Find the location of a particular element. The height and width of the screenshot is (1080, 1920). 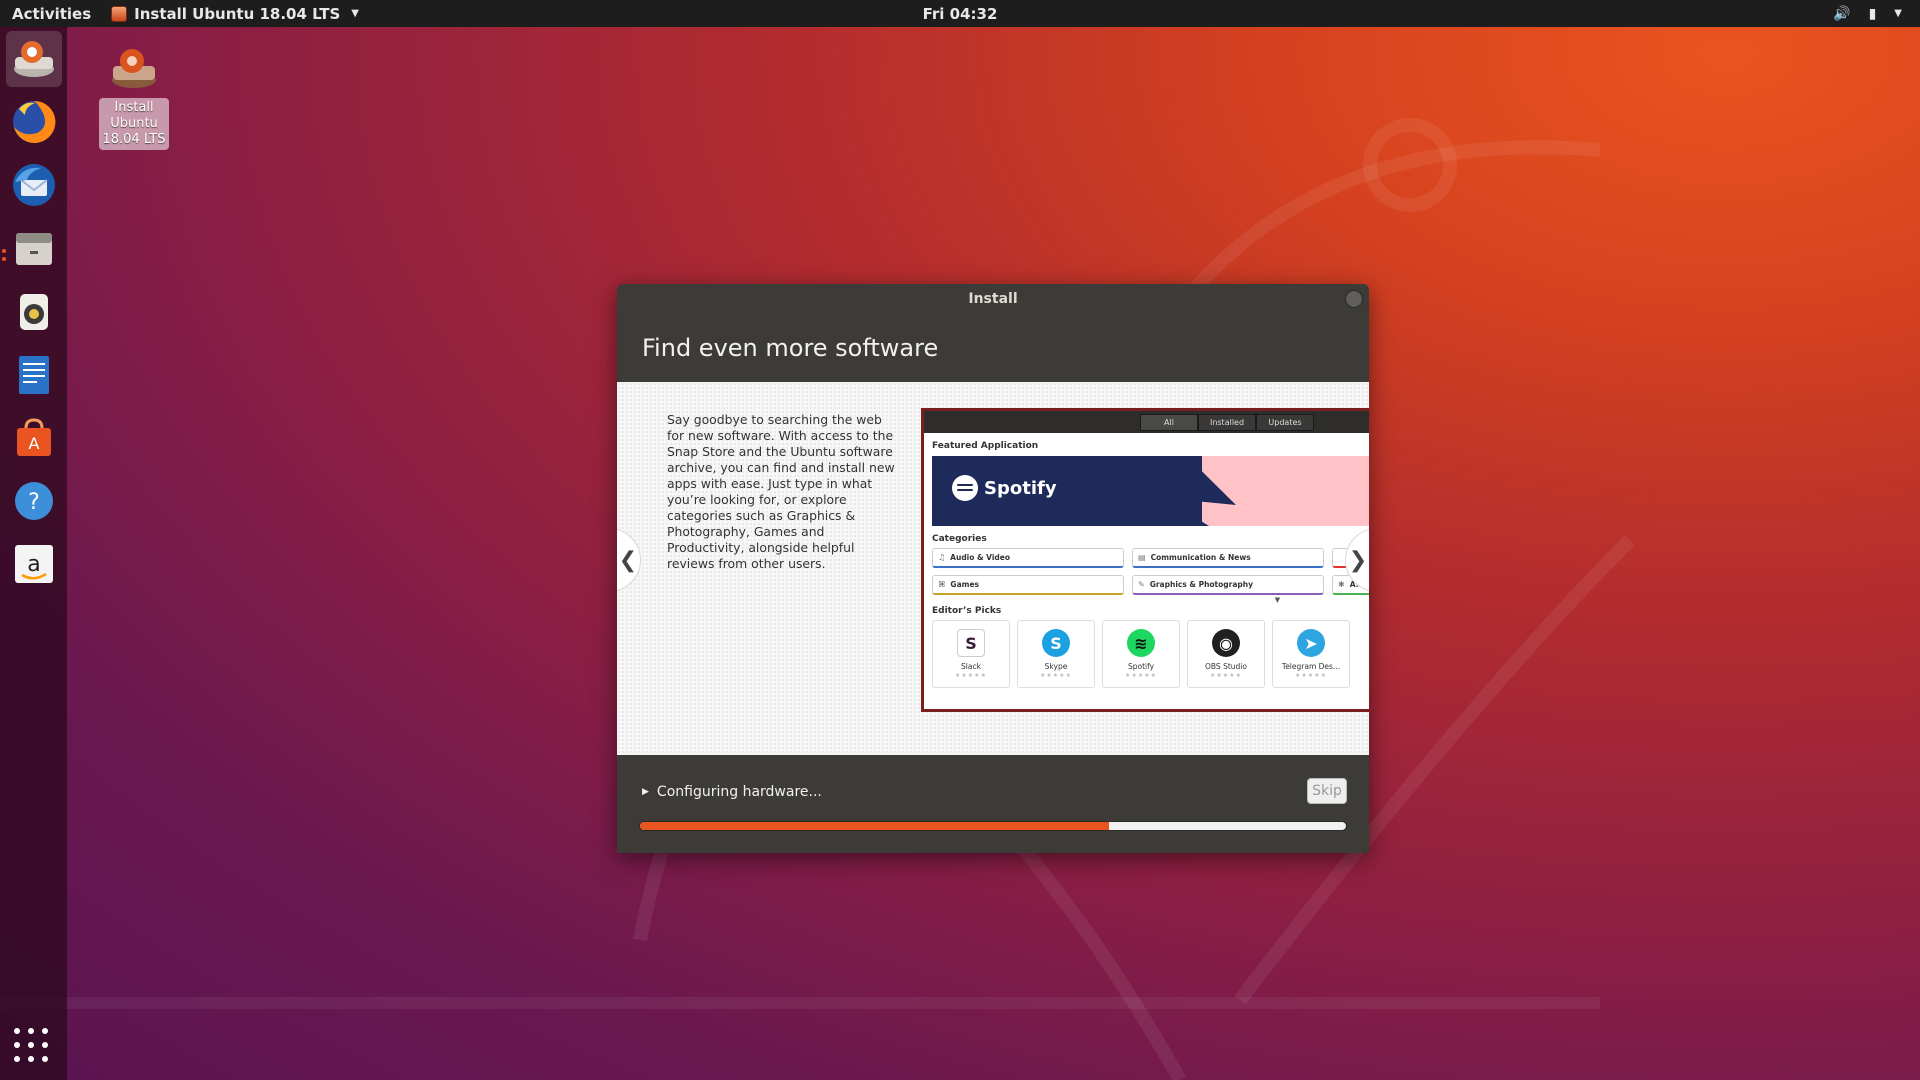

screenshot-header: All Installed Updates is located at coordinates (1146, 422).